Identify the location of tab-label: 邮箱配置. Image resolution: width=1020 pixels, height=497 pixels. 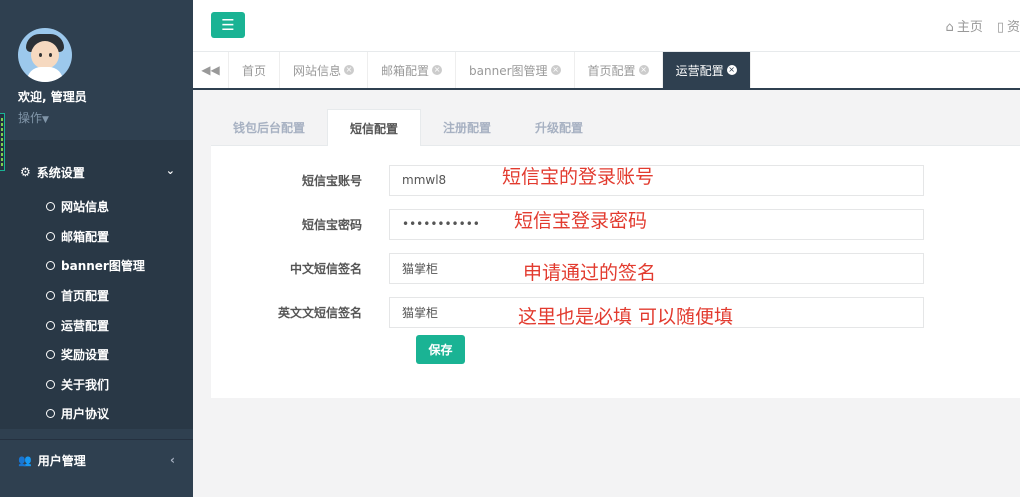
(405, 70).